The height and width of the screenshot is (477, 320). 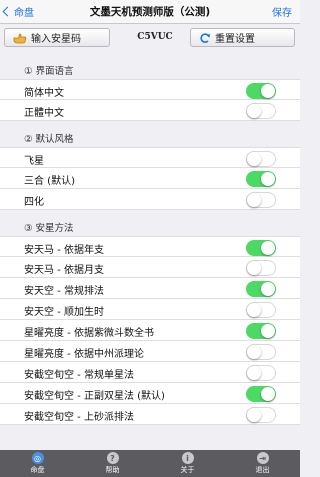 I want to click on info-icon: i, so click(x=187, y=458).